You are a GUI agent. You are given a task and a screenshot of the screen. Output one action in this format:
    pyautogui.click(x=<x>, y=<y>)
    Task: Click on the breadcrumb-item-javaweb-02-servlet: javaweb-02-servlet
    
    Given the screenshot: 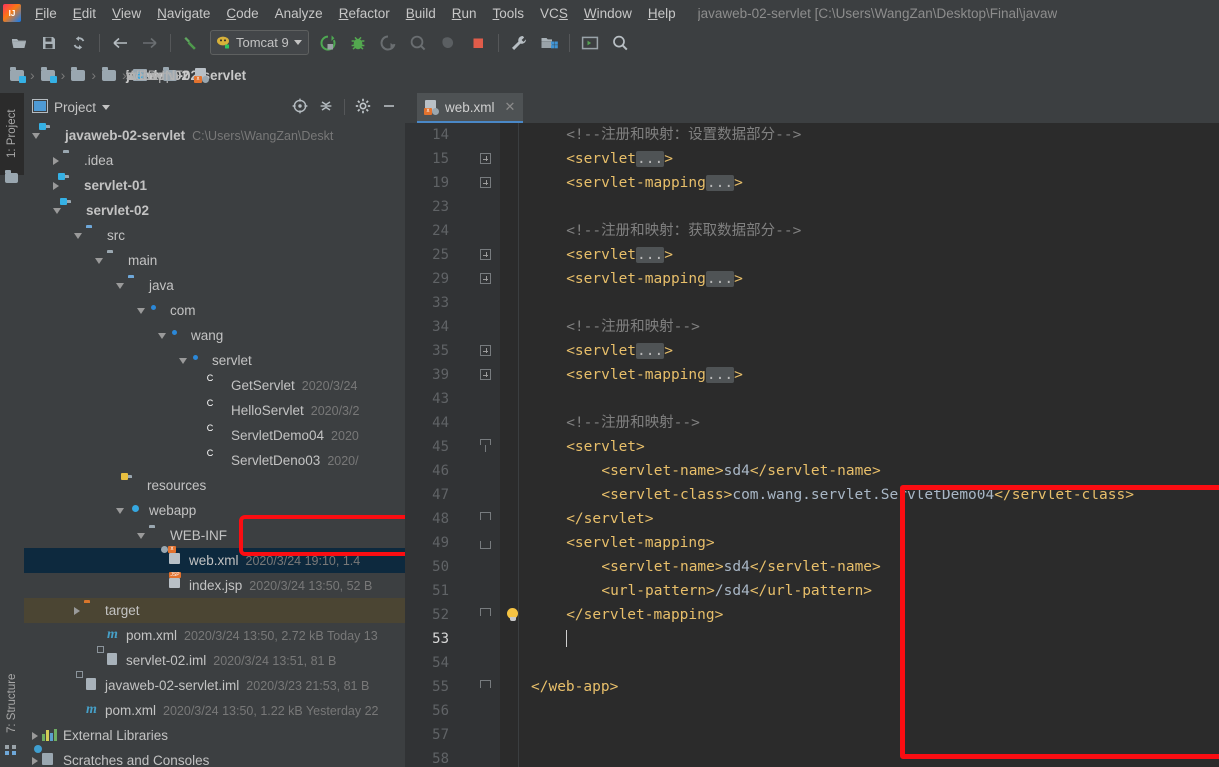 What is the action you would take?
    pyautogui.click(x=126, y=74)
    